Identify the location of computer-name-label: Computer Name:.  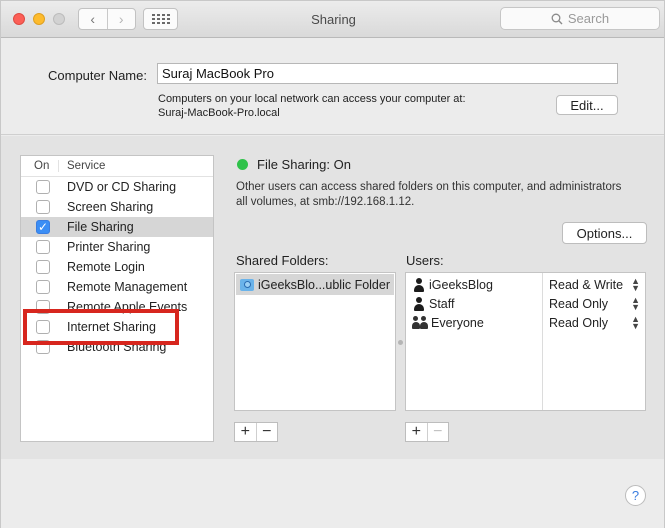
(97, 75).